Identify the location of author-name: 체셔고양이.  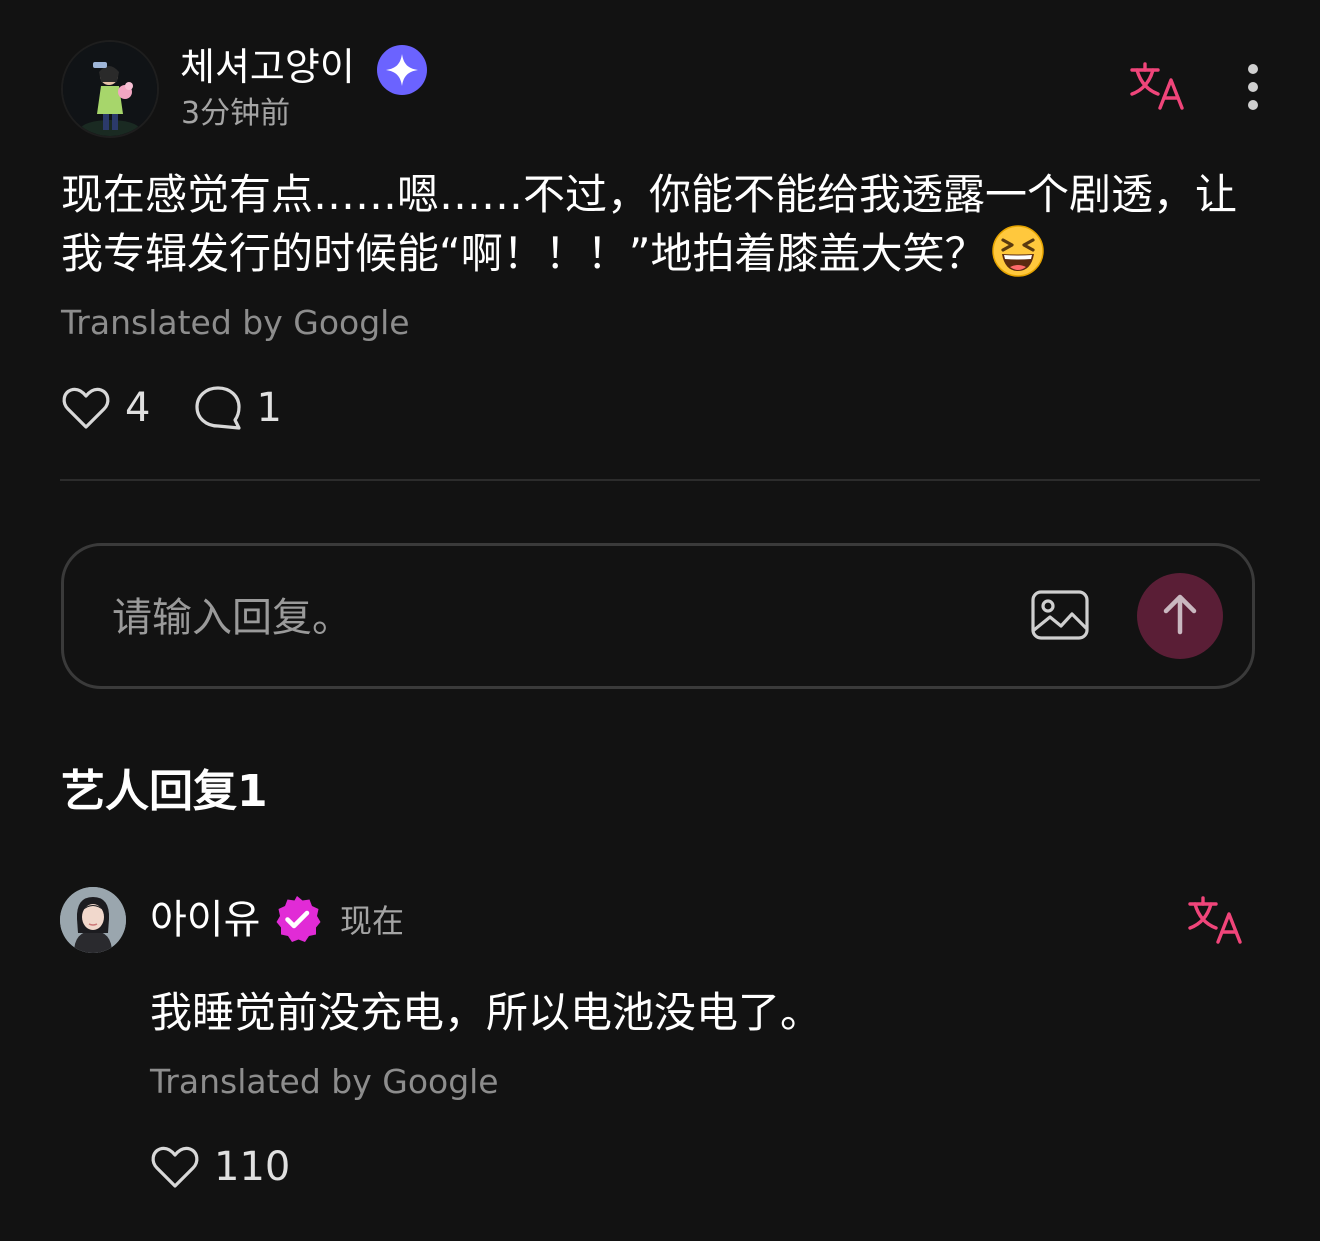
(267, 67).